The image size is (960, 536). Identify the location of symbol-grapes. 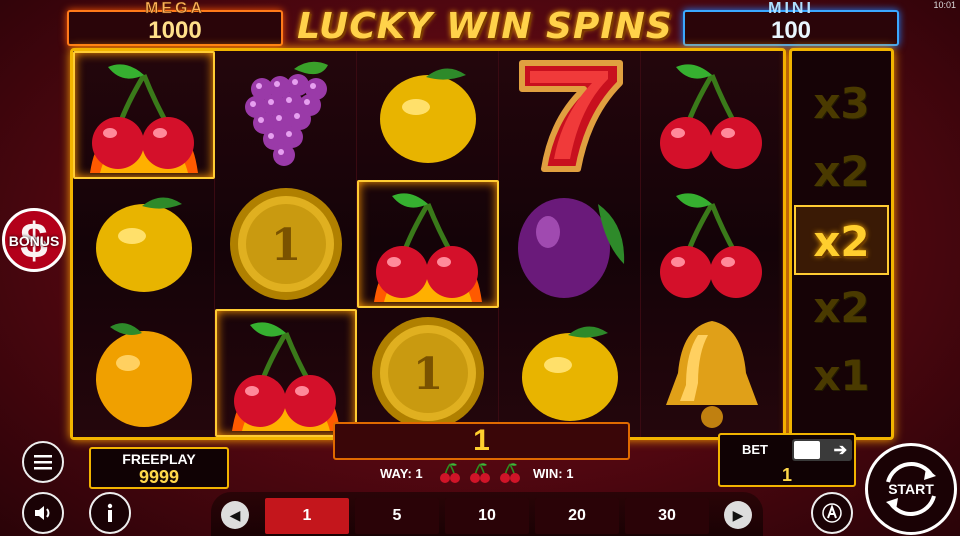
(286, 115).